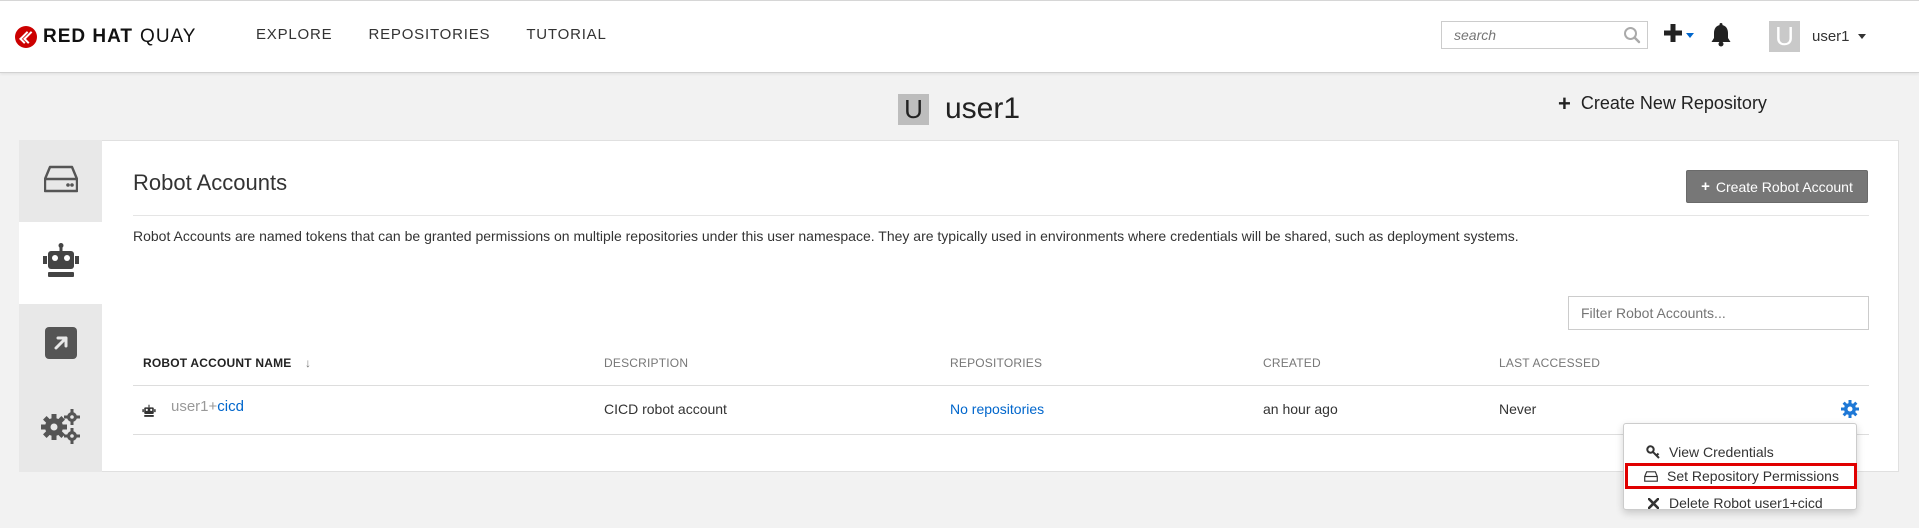 The width and height of the screenshot is (1919, 528). Describe the element at coordinates (88, 36) in the screenshot. I see `brand-name-bold: RED HAT` at that location.